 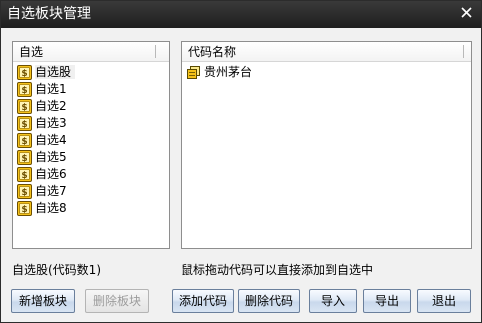 What do you see at coordinates (193, 72) in the screenshot?
I see `stock-icon` at bounding box center [193, 72].